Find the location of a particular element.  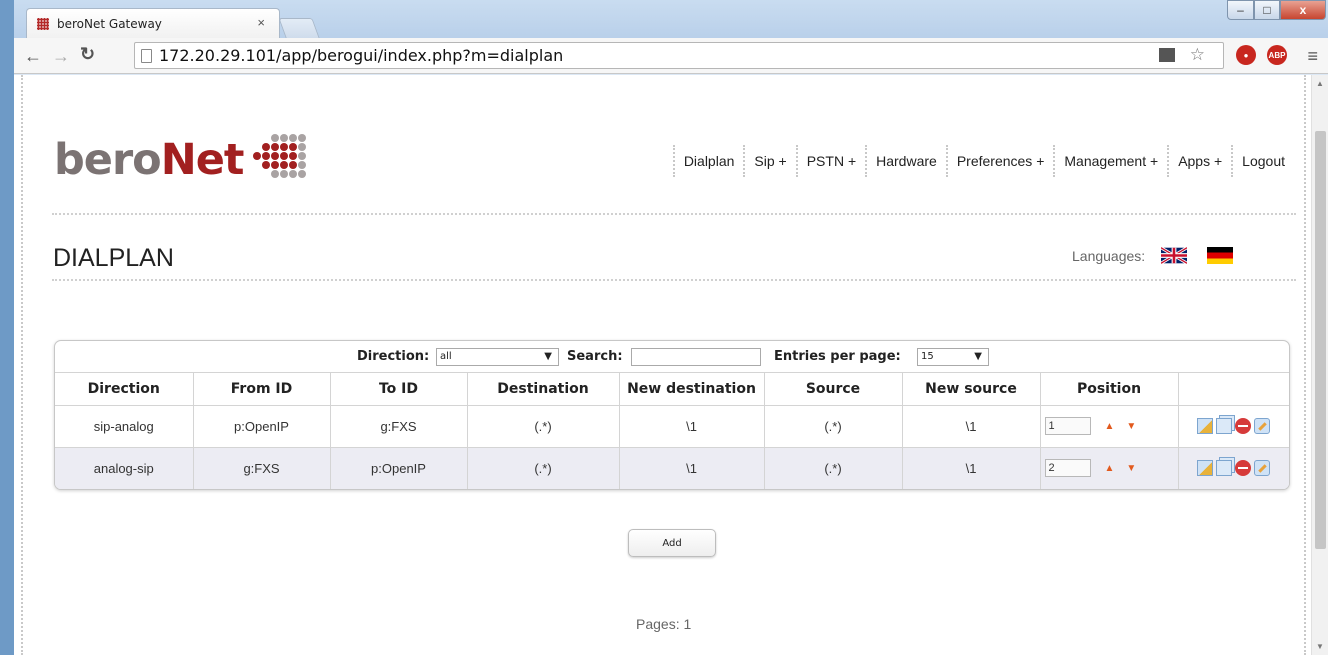

bookmark-star-icon: ☆ is located at coordinates (1197, 55).